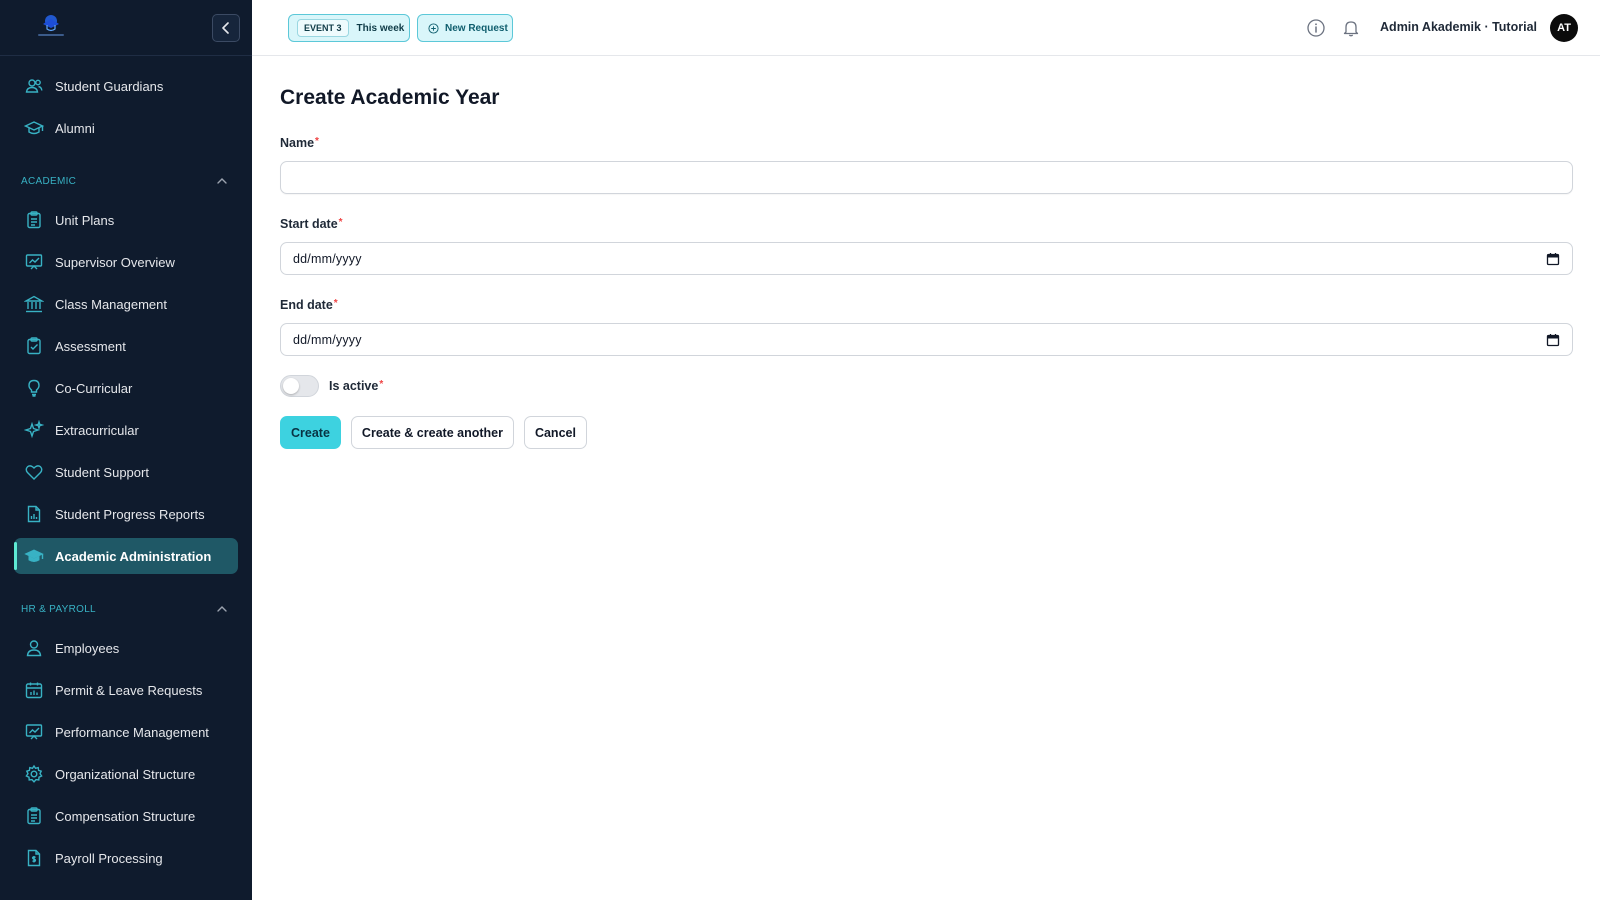  What do you see at coordinates (476, 28) in the screenshot?
I see `new-request-label: New Request` at bounding box center [476, 28].